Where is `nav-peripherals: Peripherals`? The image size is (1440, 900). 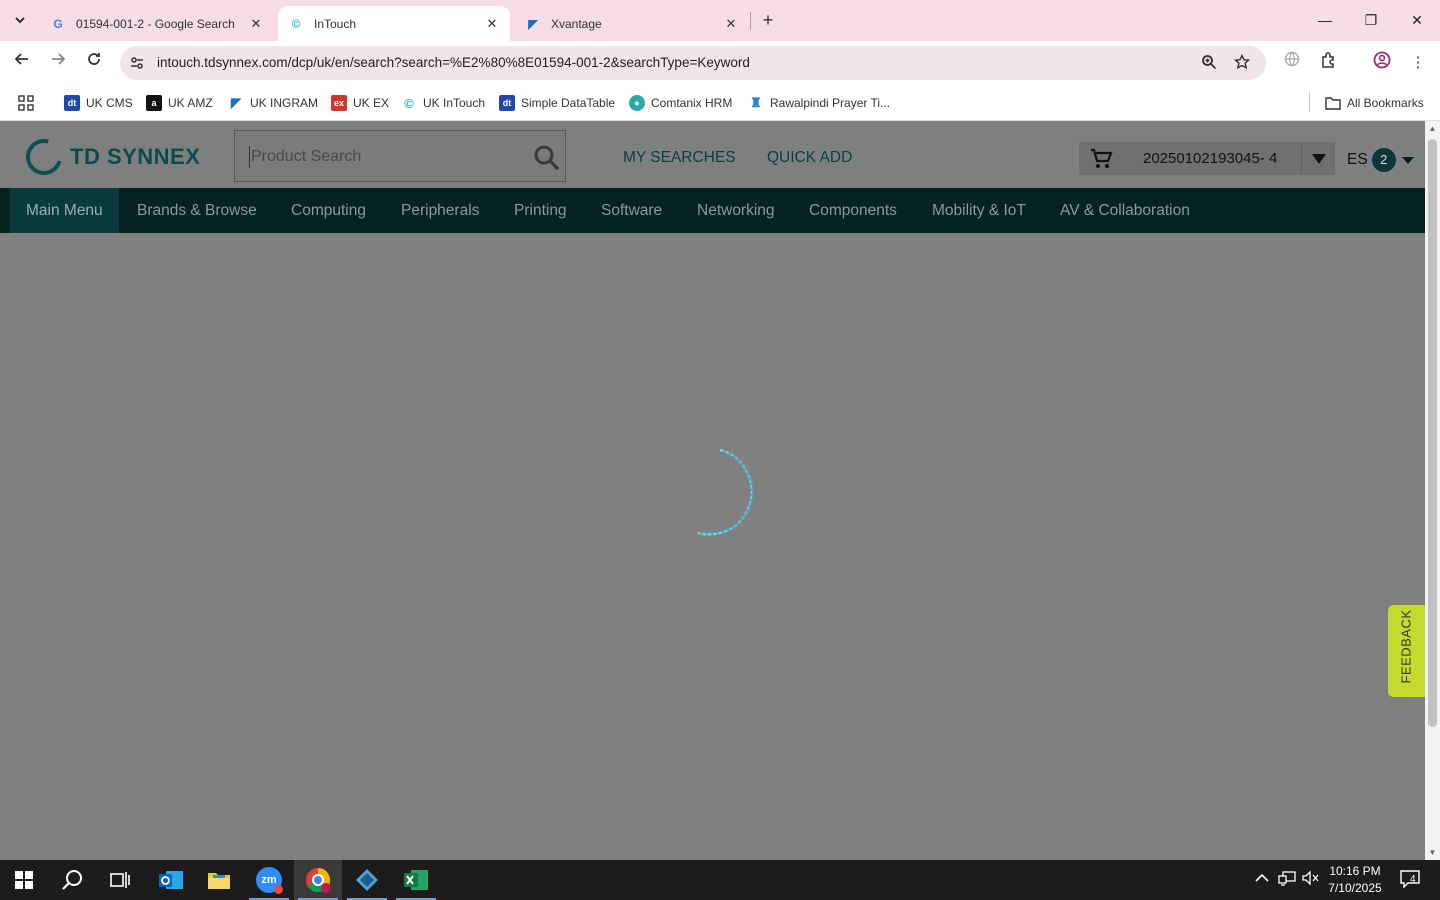 nav-peripherals: Peripherals is located at coordinates (440, 210).